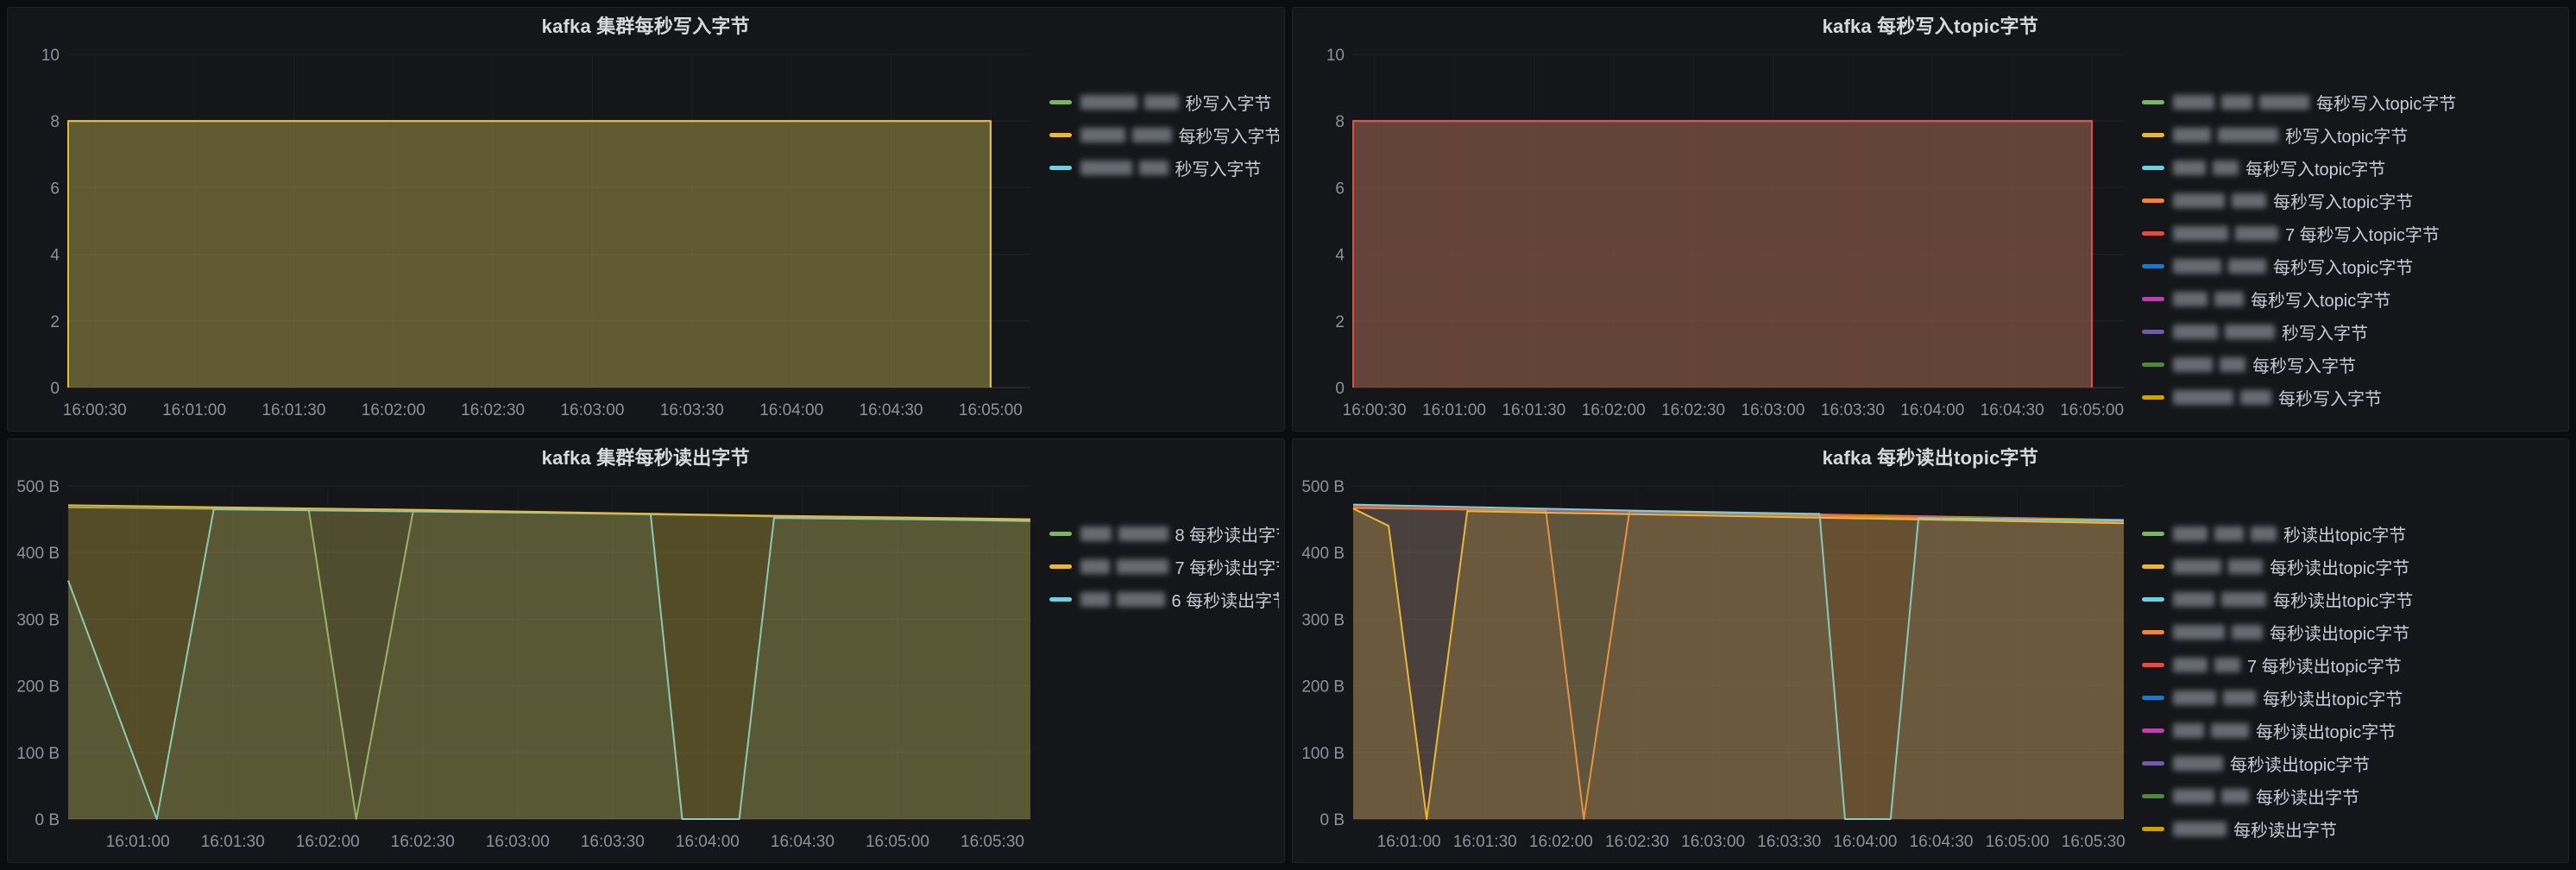  Describe the element at coordinates (1932, 410) in the screenshot. I see `x-axis-tick-label: 16:04:00` at that location.